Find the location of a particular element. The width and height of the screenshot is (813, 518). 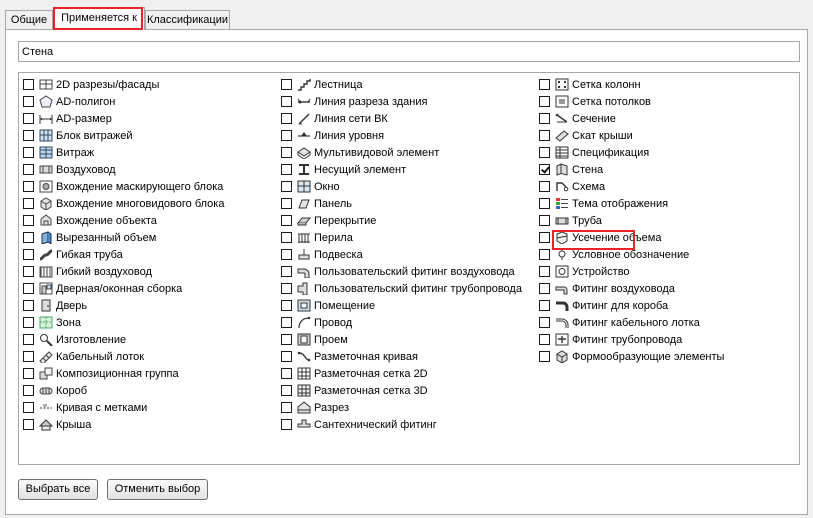

list-item: Несущий элемент is located at coordinates (401, 169).